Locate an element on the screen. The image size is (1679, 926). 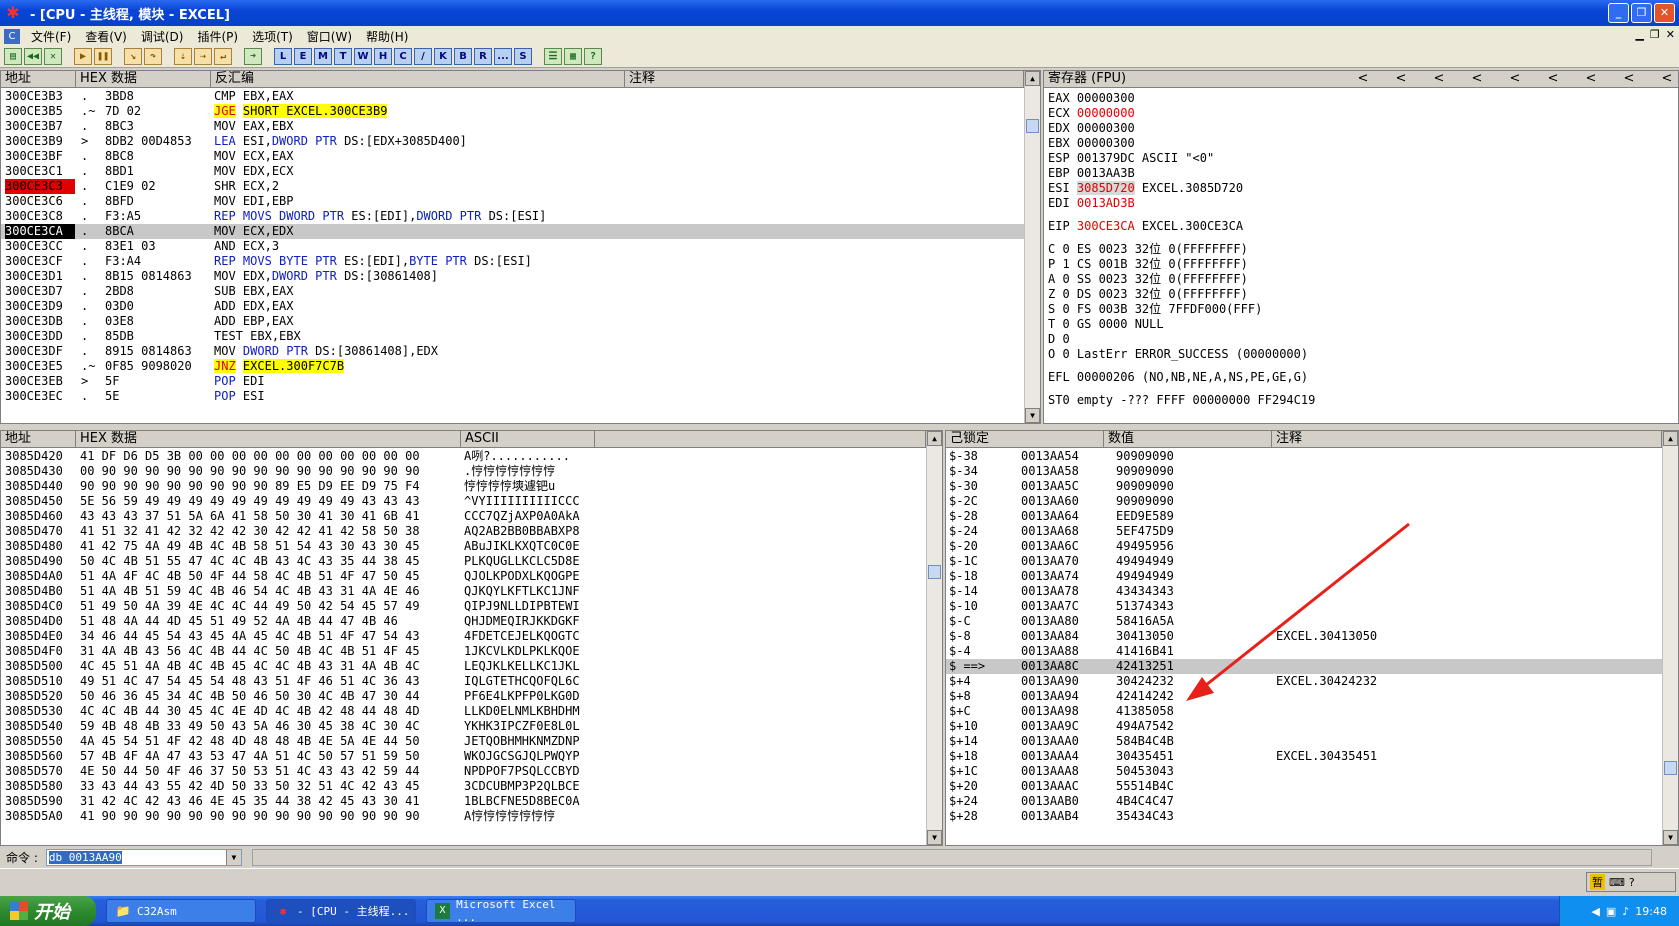
ime-help-icon: ? is located at coordinates (1632, 882).